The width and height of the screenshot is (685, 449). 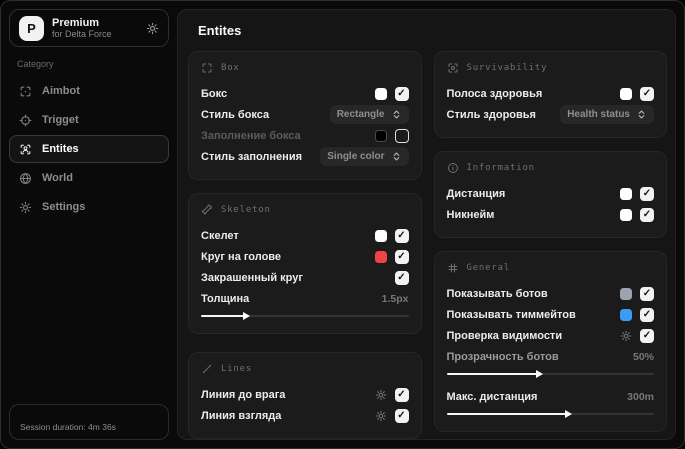 What do you see at coordinates (395, 298) in the screenshot?
I see `slider-value: 1.5px` at bounding box center [395, 298].